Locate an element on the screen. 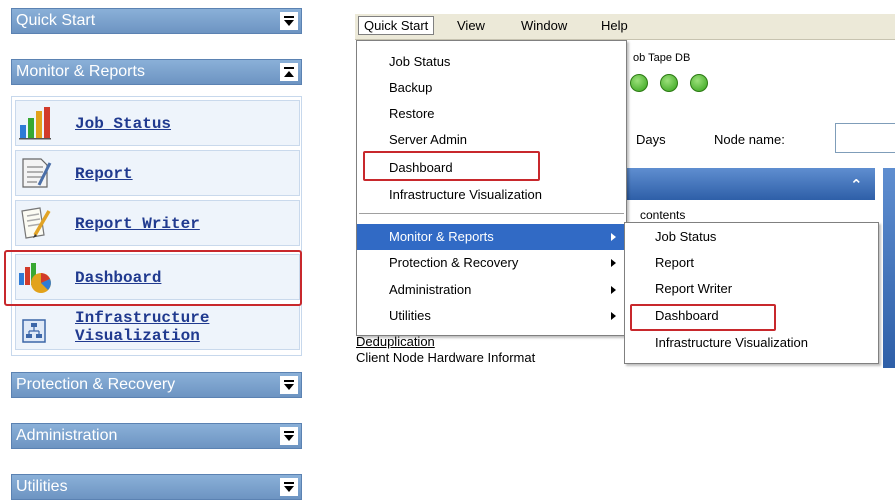 Image resolution: width=895 pixels, height=502 pixels. submenu-item-job-status: Job Status is located at coordinates (685, 237).